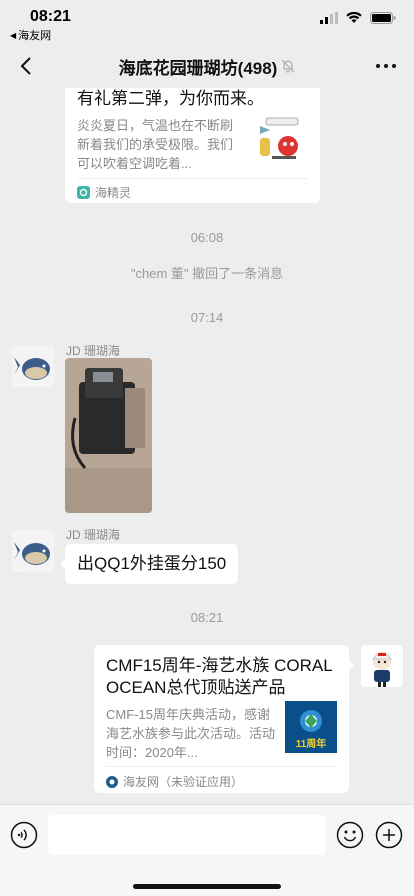 The width and height of the screenshot is (414, 896). What do you see at coordinates (311, 744) in the screenshot?
I see `card-thumb-text: 11周年` at bounding box center [311, 744].